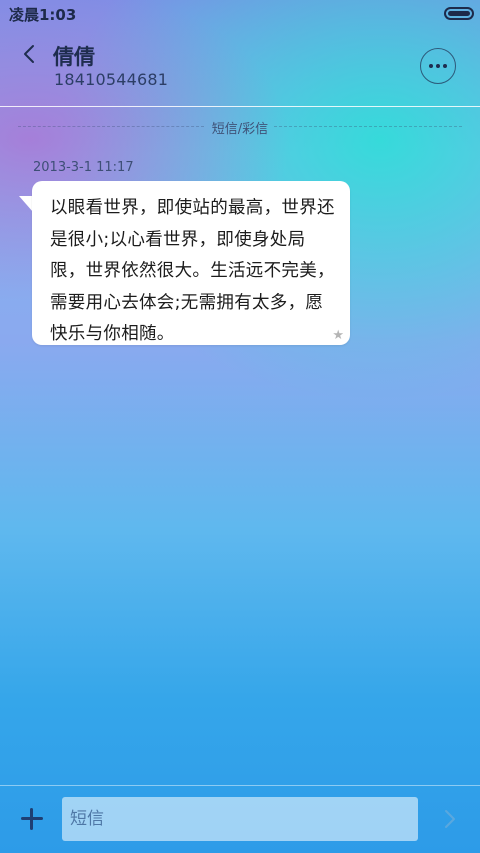 This screenshot has width=480, height=853. I want to click on conversation-header: 倩倩 18410544681, so click(240, 67).